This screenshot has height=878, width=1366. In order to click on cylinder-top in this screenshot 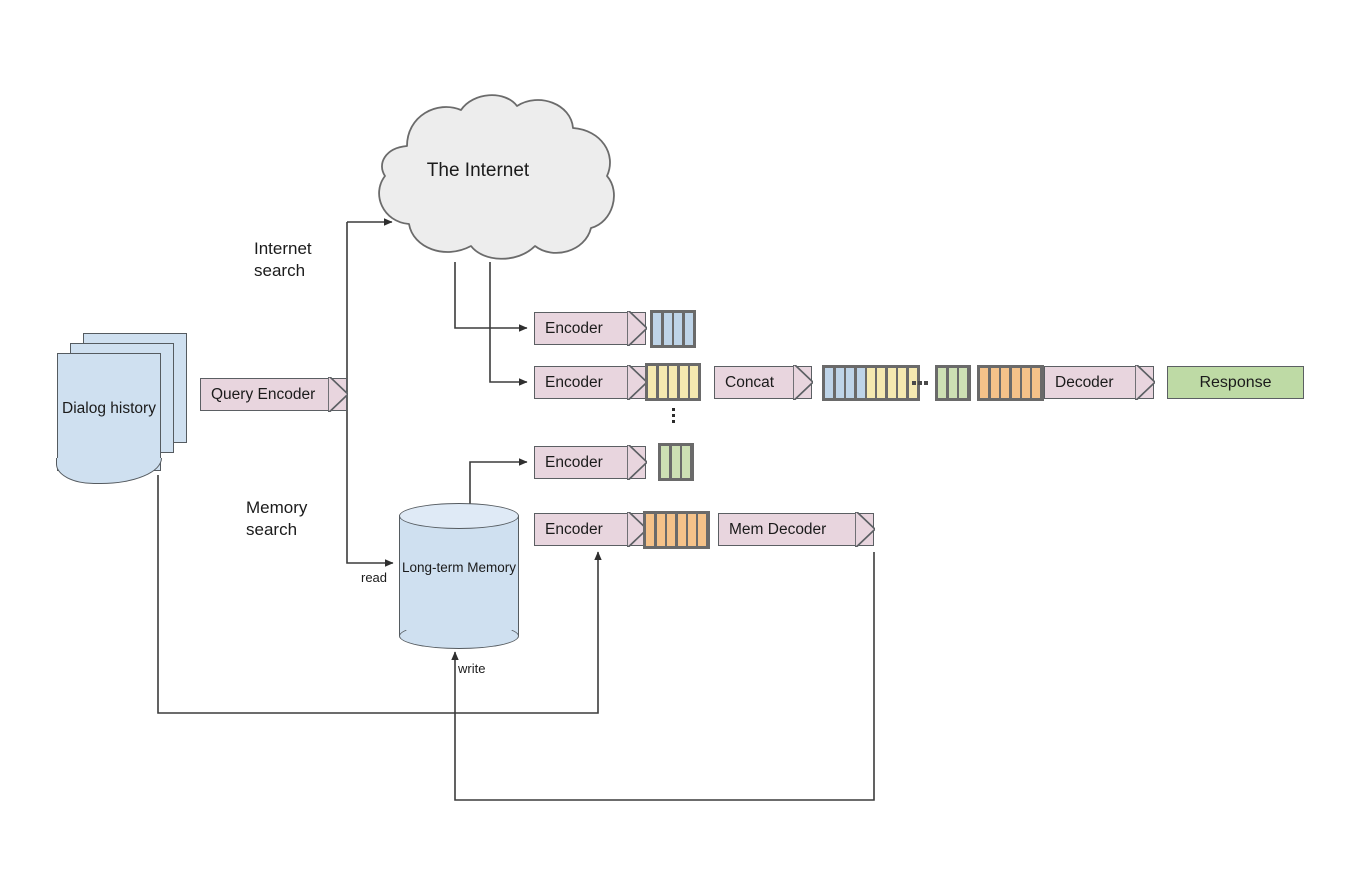, I will do `click(459, 516)`.